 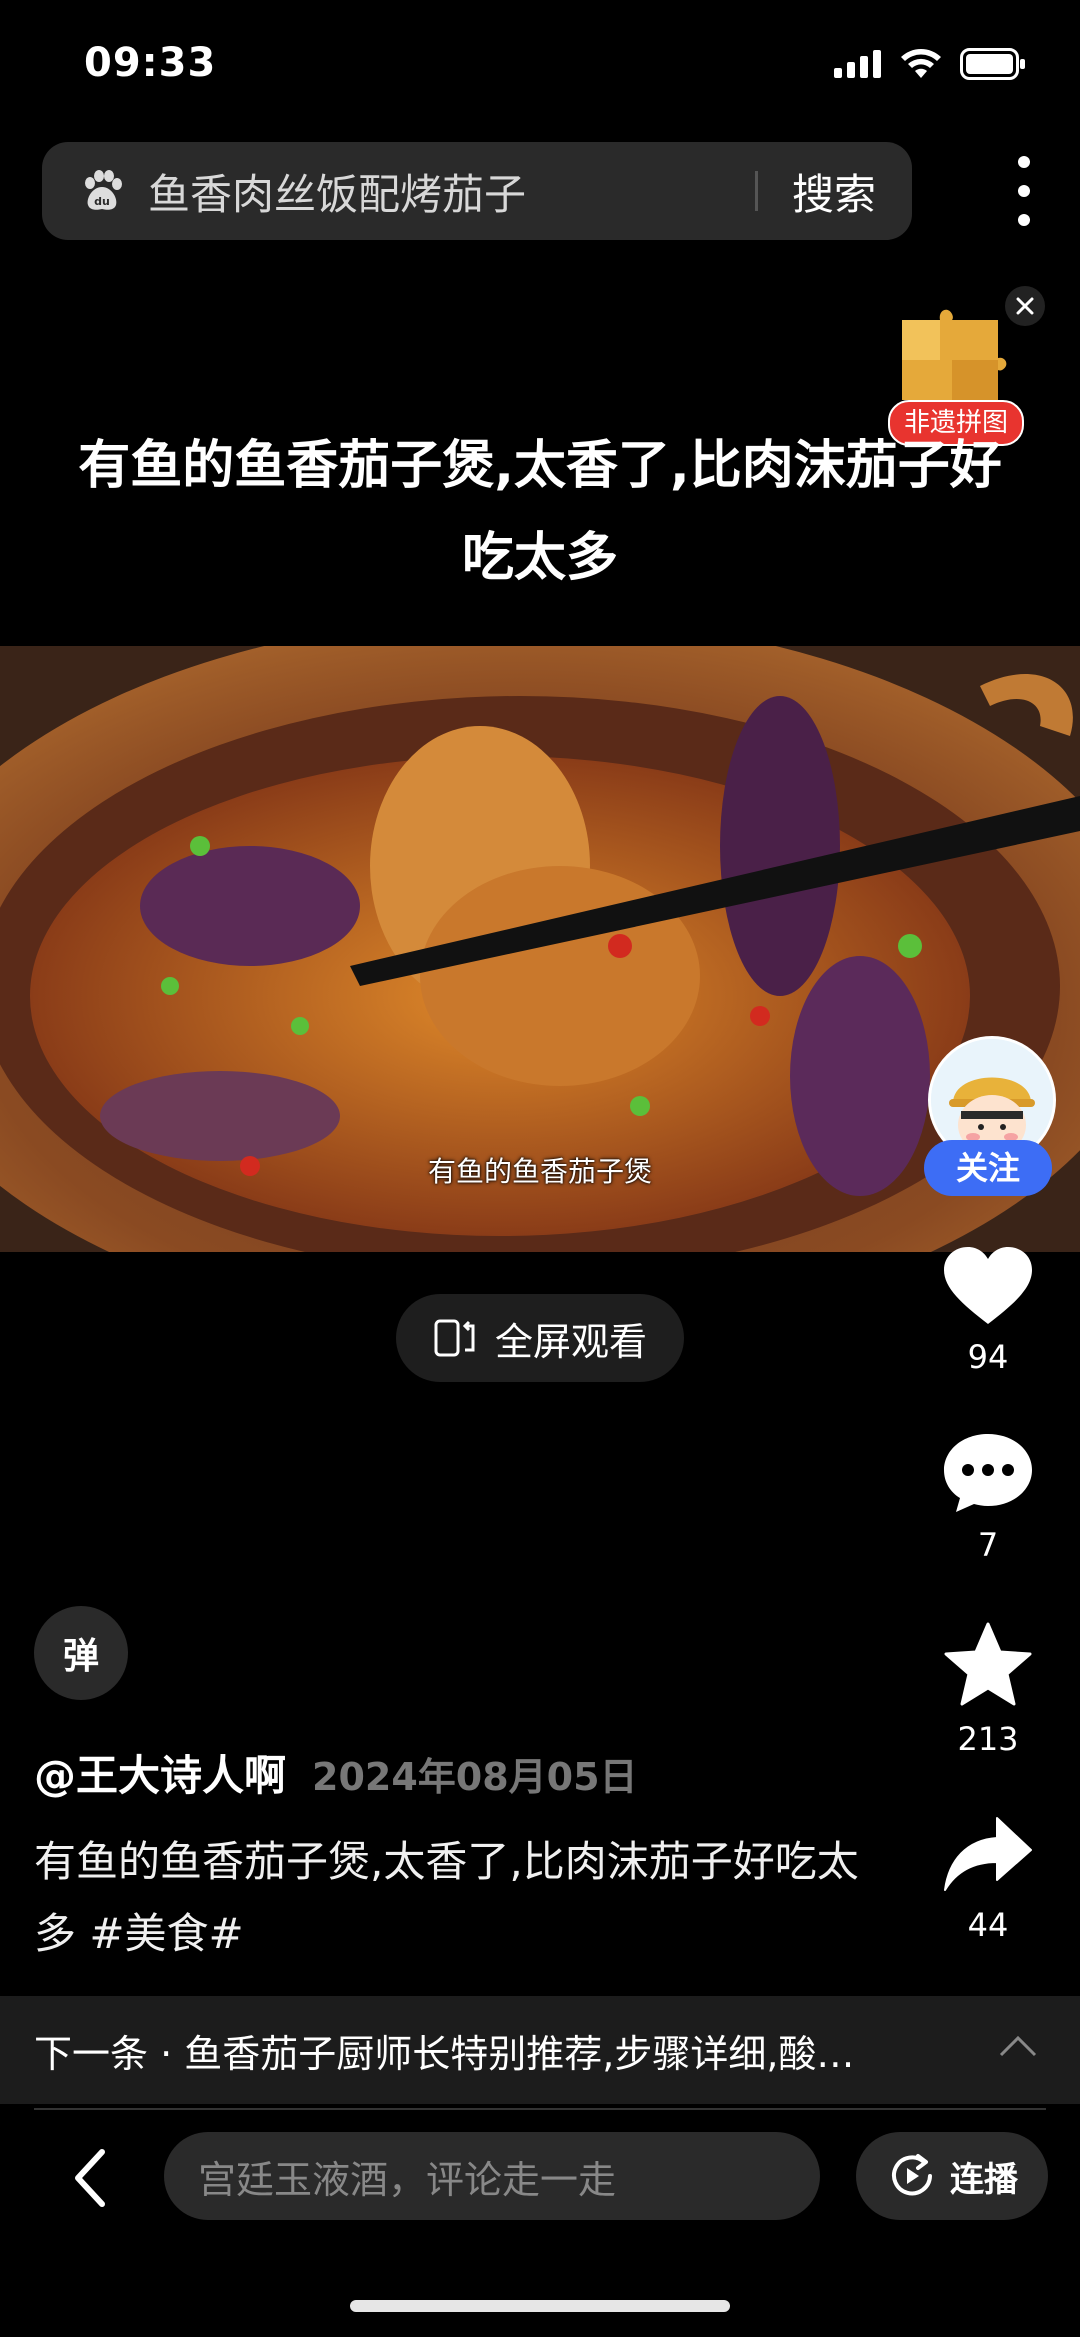 I want to click on post-description: 有鱼的鱼香茄子煲,太香了,比肉沫茄子好吃太多 #美食#, so click(x=446, y=1897).